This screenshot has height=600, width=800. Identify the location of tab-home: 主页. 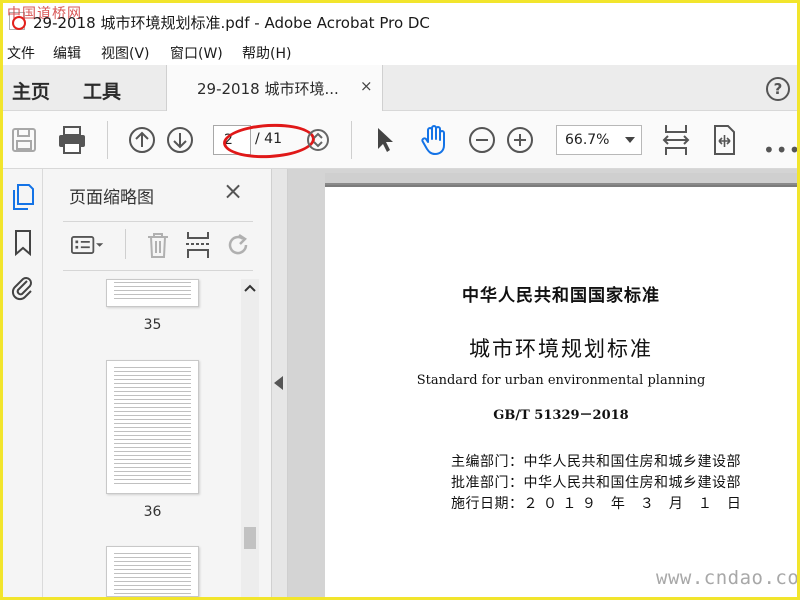
(31, 90).